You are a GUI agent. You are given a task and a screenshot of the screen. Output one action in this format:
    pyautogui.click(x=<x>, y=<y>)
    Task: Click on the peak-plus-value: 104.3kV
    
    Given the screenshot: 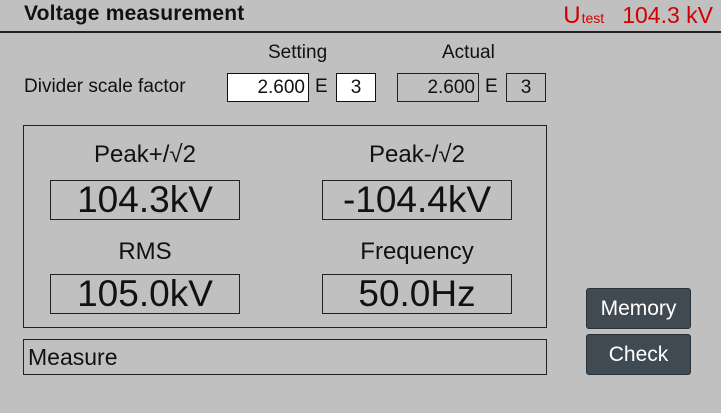 What is the action you would take?
    pyautogui.click(x=145, y=200)
    